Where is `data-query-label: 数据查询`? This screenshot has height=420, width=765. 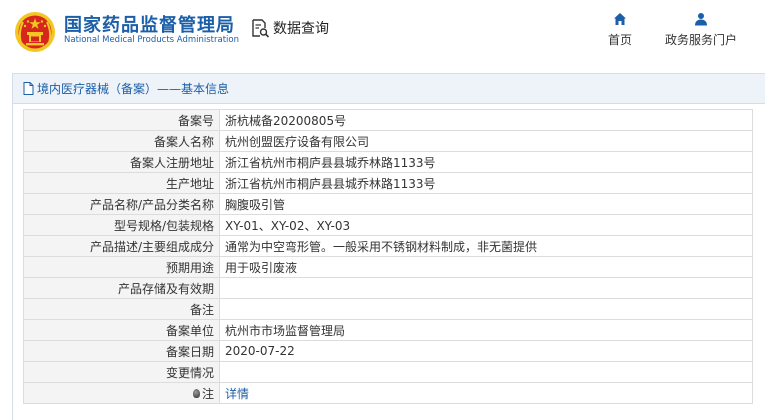
data-query-label: 数据查询 is located at coordinates (301, 29).